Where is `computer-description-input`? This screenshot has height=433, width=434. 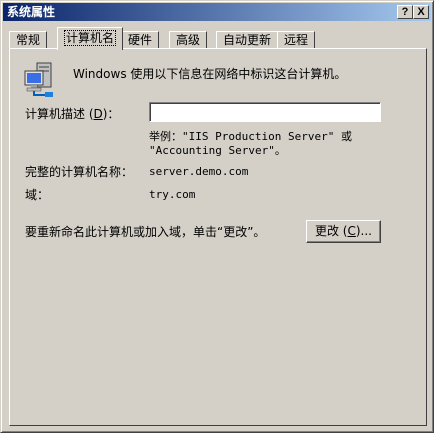 computer-description-input is located at coordinates (265, 112).